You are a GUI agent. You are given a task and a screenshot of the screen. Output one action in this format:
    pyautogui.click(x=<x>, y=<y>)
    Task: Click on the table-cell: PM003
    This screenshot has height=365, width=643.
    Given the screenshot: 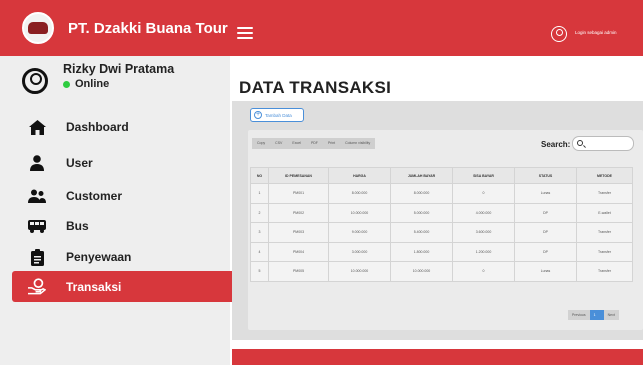 What is the action you would take?
    pyautogui.click(x=298, y=232)
    